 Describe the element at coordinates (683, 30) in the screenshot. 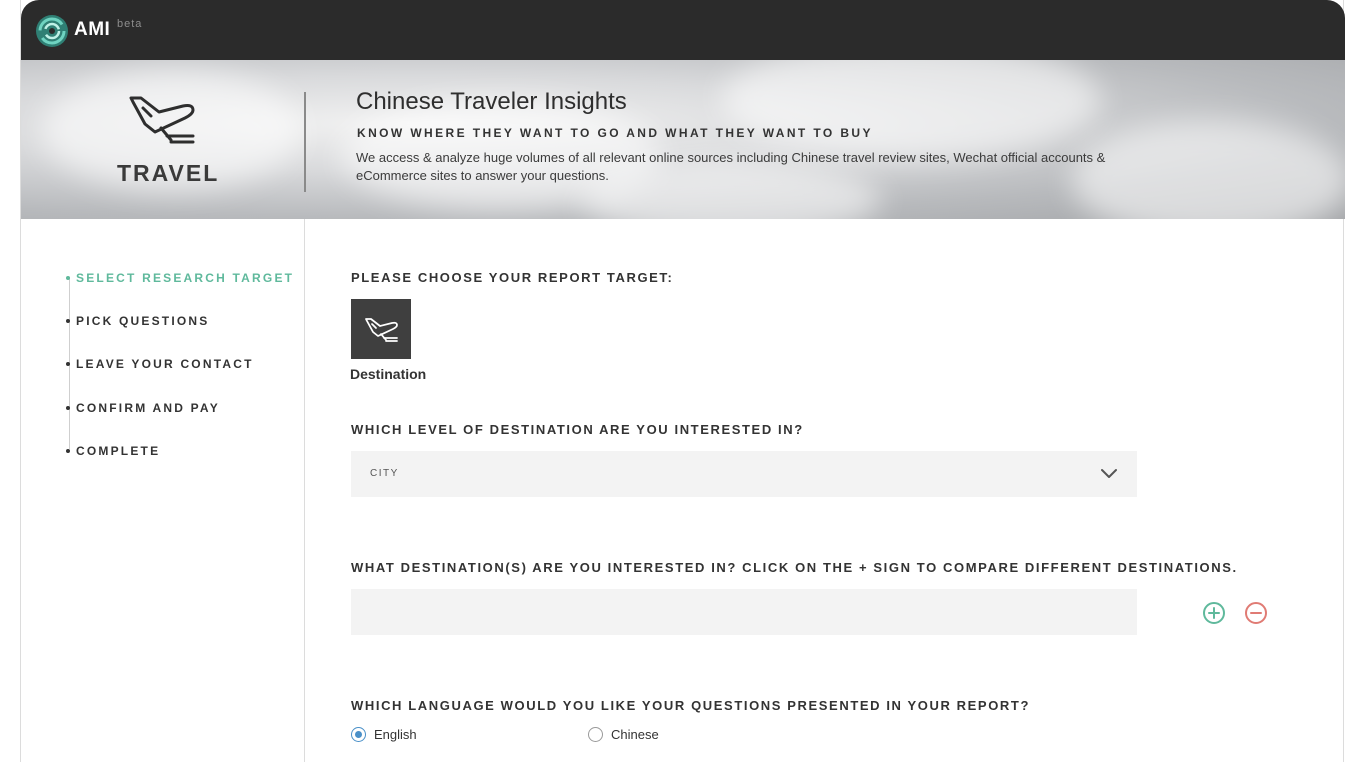

I see `top-bar: AMI beta` at that location.